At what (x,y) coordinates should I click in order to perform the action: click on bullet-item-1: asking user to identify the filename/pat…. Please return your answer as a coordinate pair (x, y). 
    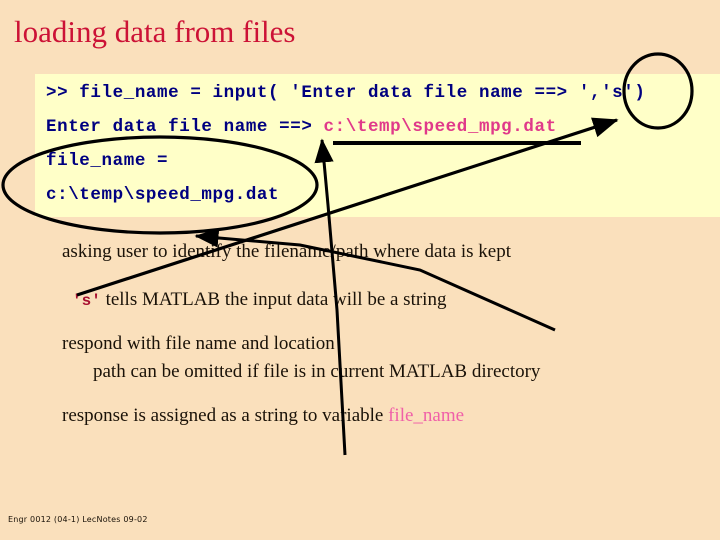
    Looking at the image, I should click on (286, 251).